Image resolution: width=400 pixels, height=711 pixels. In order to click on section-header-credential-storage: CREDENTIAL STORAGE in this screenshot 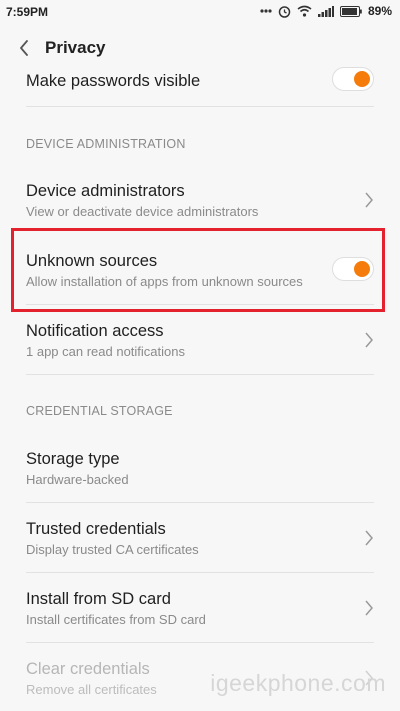, I will do `click(99, 411)`.